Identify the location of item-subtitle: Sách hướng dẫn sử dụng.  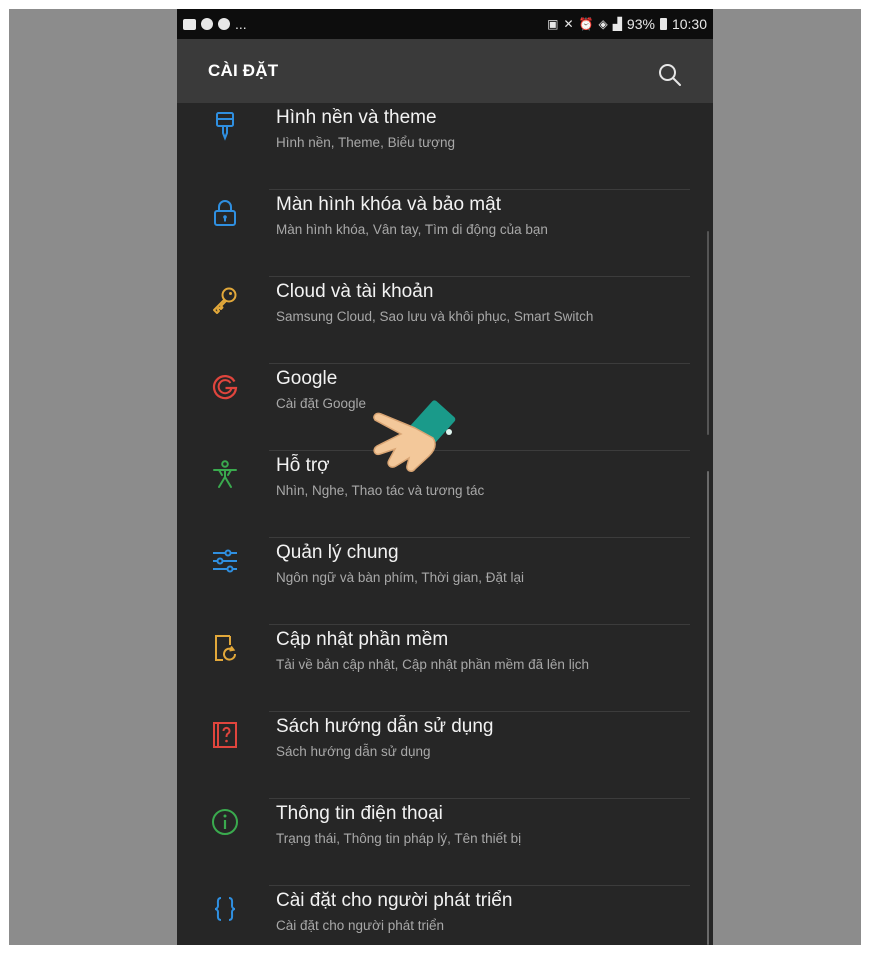
(353, 751).